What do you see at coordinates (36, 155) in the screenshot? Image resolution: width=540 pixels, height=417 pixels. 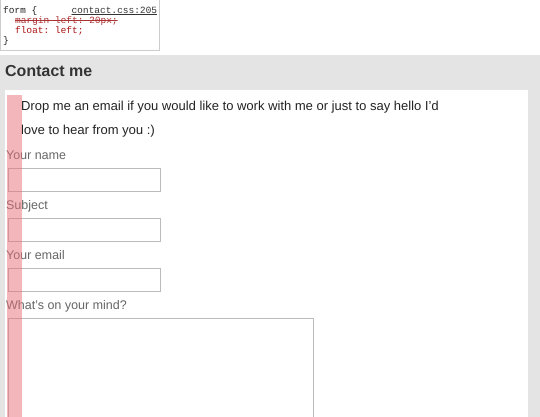 I see `field-label: Your name` at bounding box center [36, 155].